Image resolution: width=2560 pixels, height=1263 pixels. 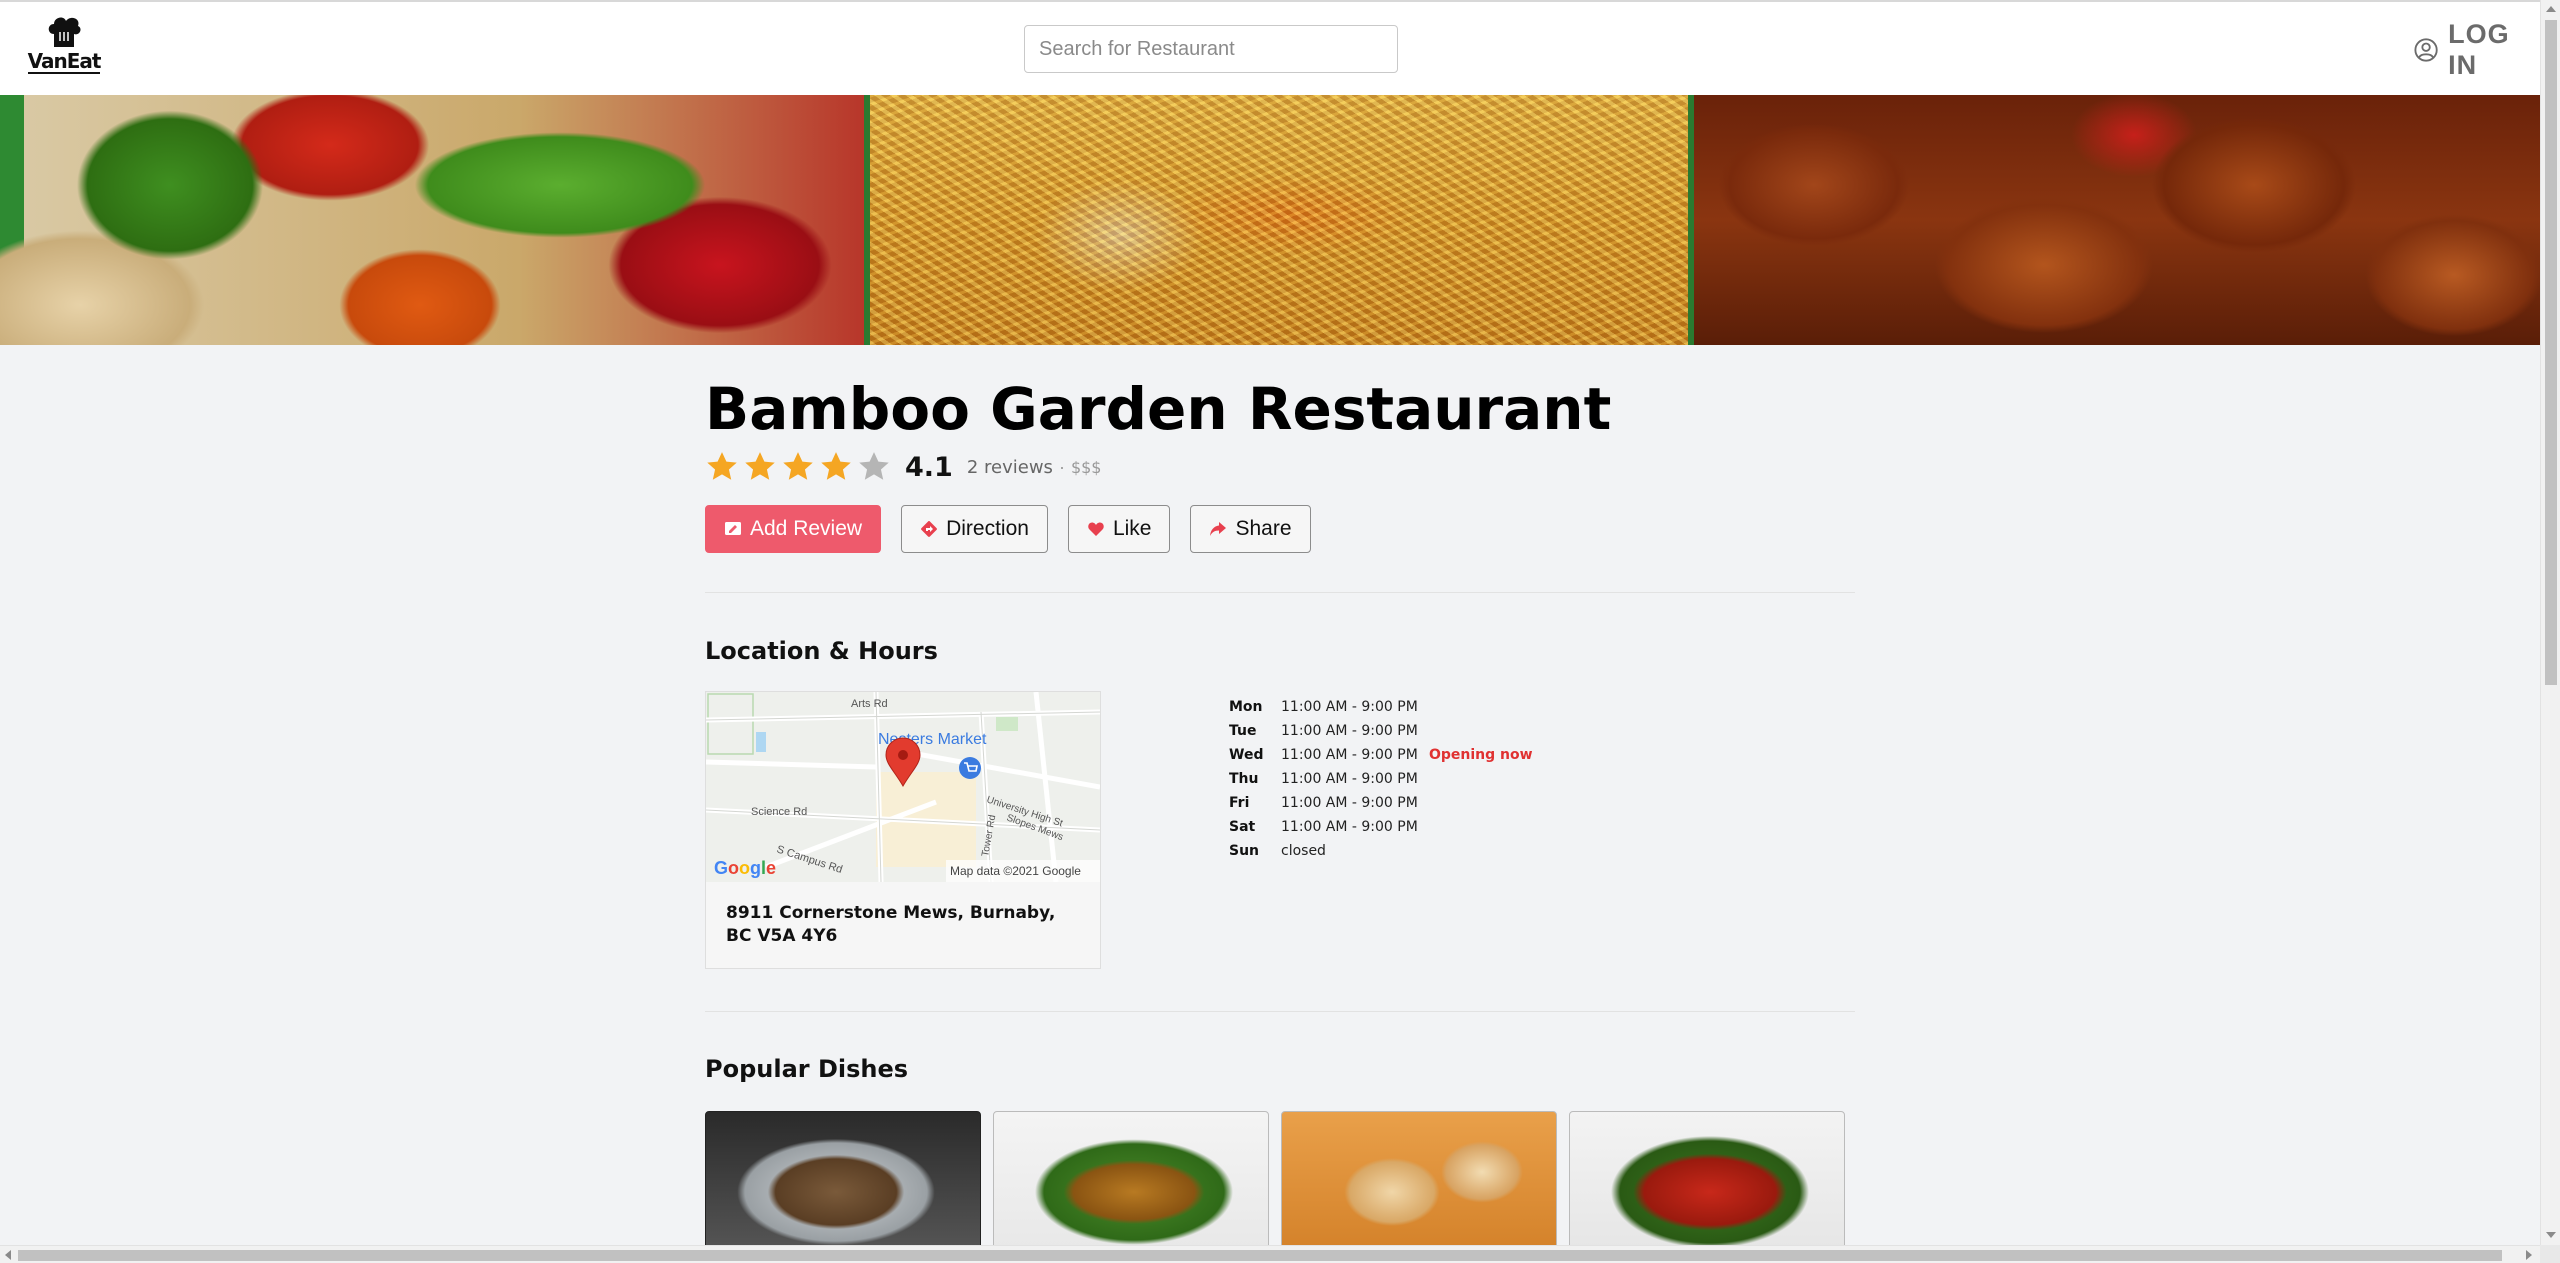 I want to click on like-label: Like, so click(x=1132, y=528).